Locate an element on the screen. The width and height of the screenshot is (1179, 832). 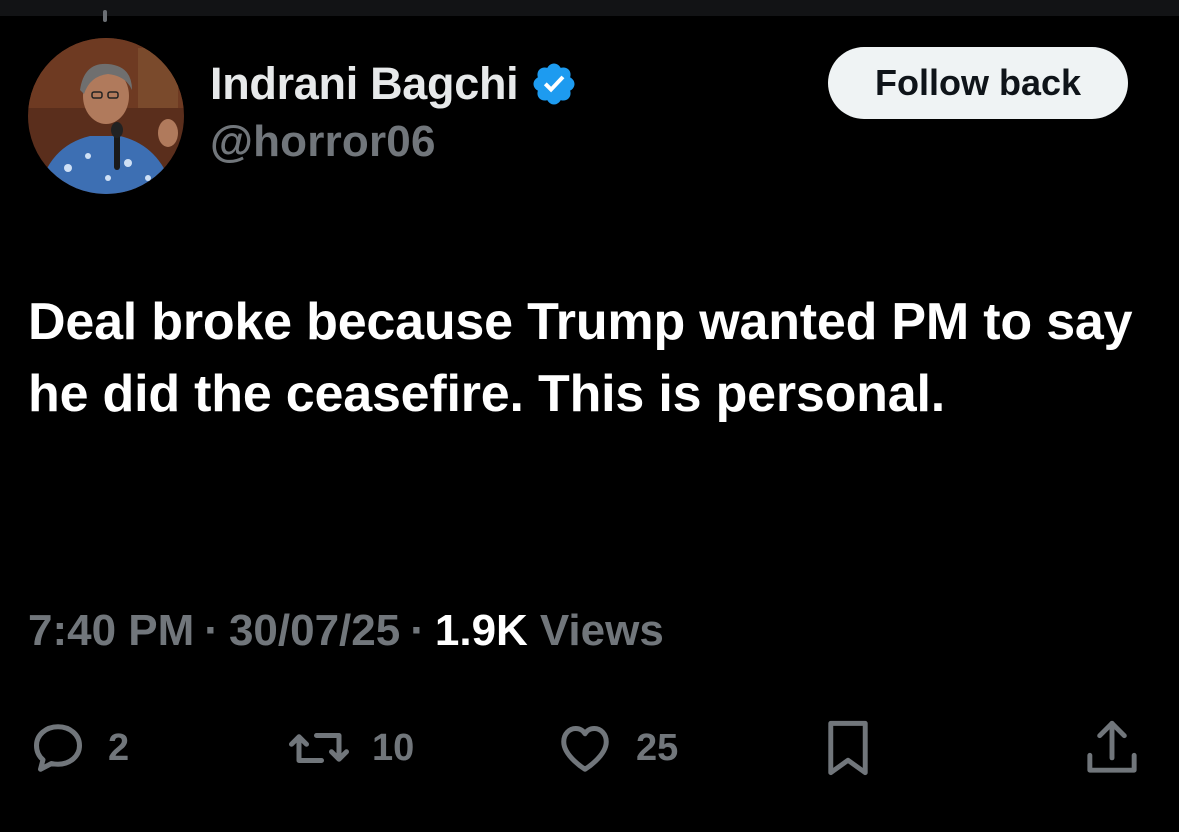
action-bar: 2 10 25 is located at coordinates (589, 748).